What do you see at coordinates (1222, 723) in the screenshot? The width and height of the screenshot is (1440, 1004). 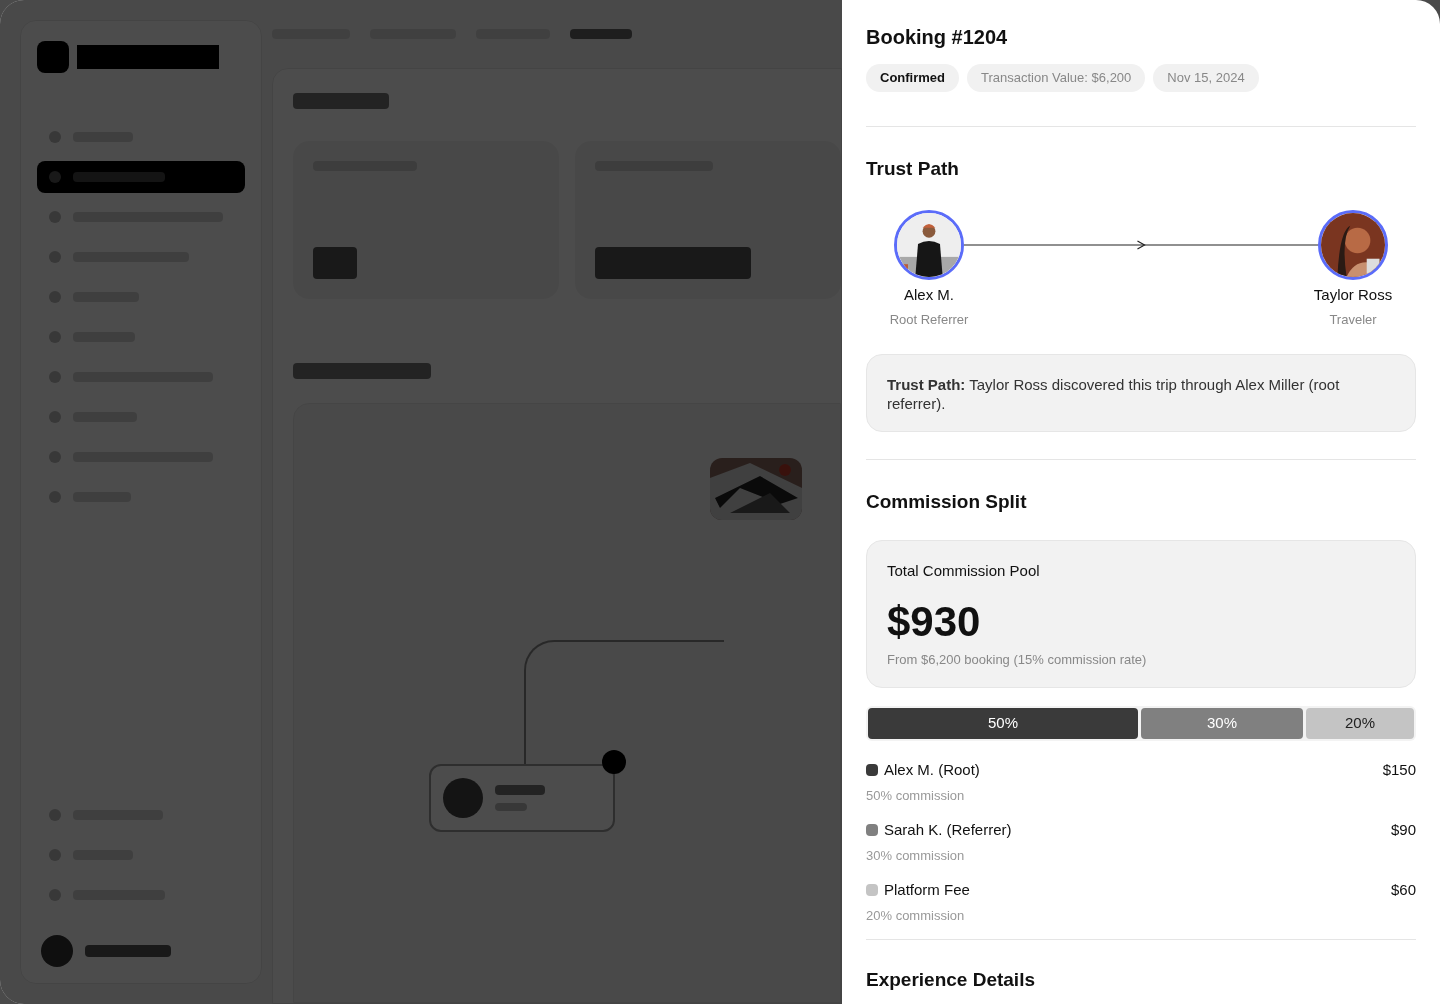 I see `bar-segment: 30%` at bounding box center [1222, 723].